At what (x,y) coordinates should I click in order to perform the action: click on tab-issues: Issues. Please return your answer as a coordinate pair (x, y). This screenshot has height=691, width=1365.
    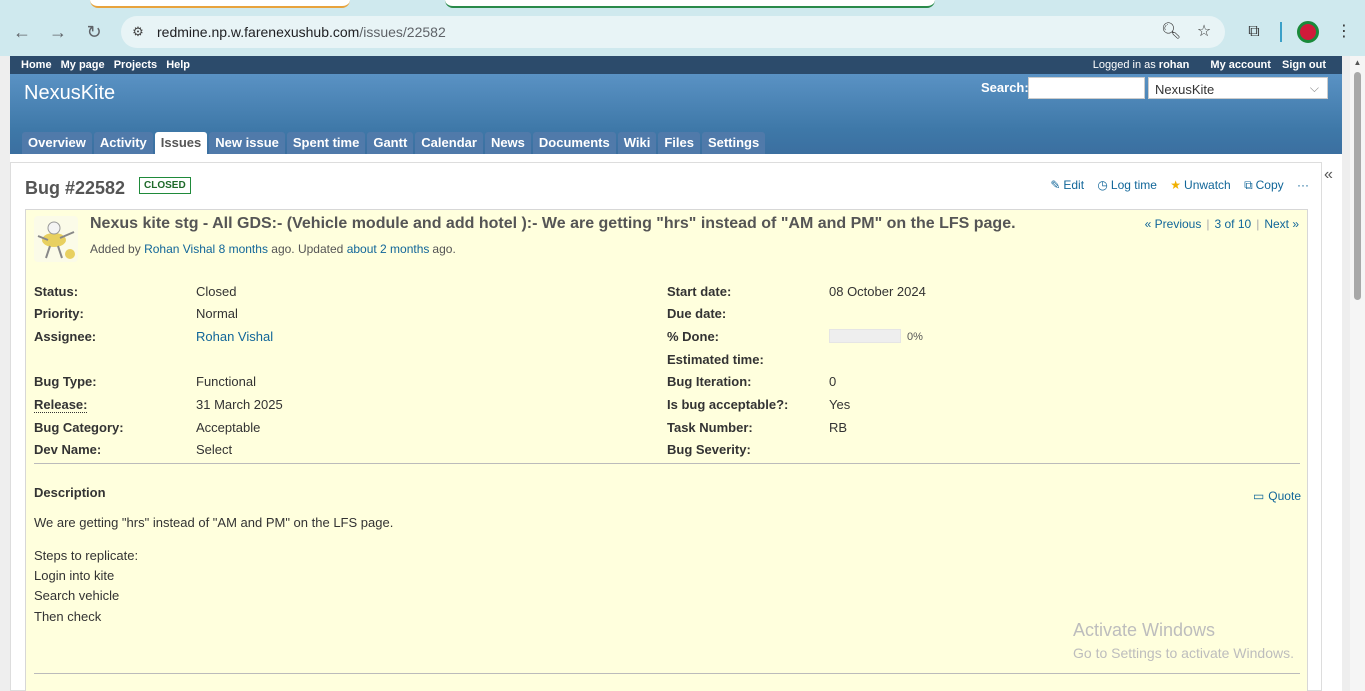
    Looking at the image, I should click on (181, 143).